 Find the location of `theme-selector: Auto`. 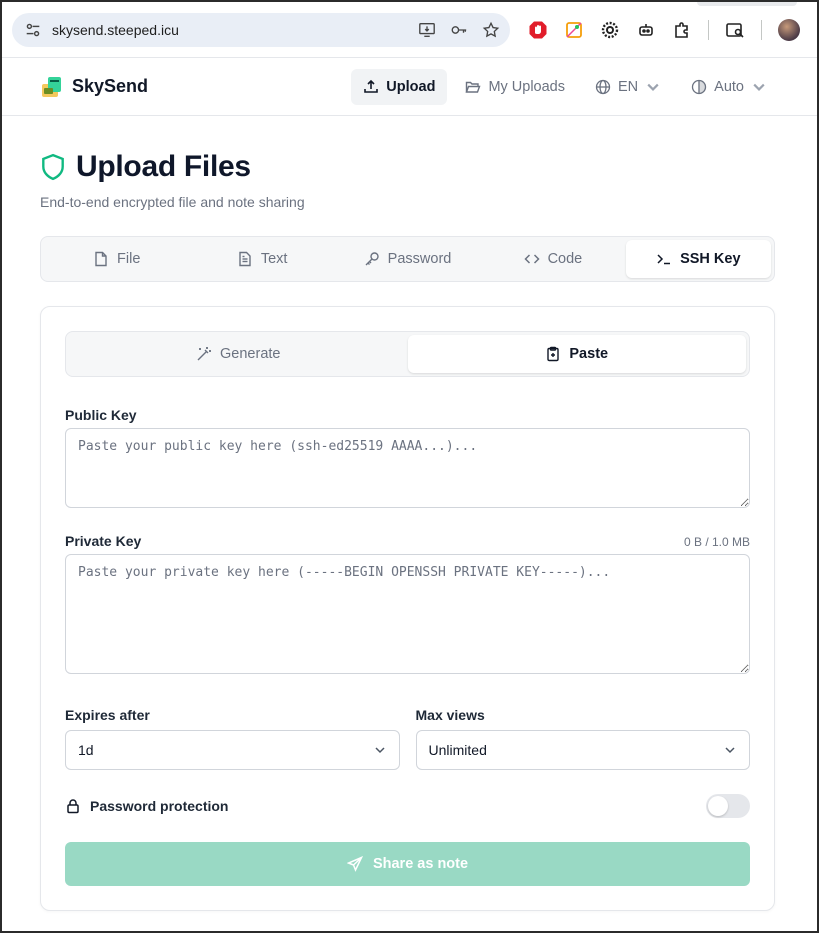

theme-selector: Auto is located at coordinates (729, 87).